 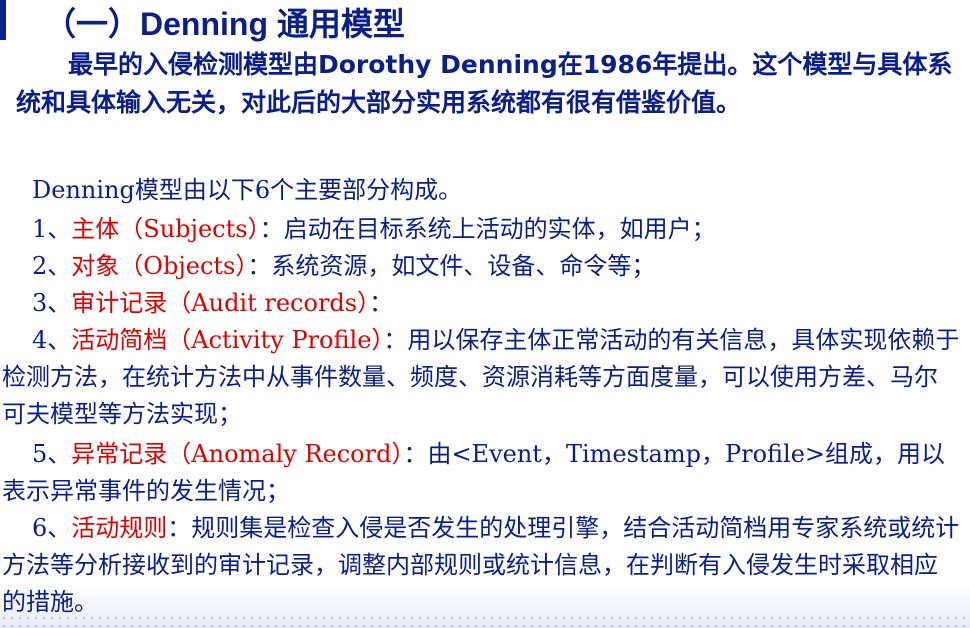 What do you see at coordinates (52, 303) in the screenshot?
I see `item-number: 3、` at bounding box center [52, 303].